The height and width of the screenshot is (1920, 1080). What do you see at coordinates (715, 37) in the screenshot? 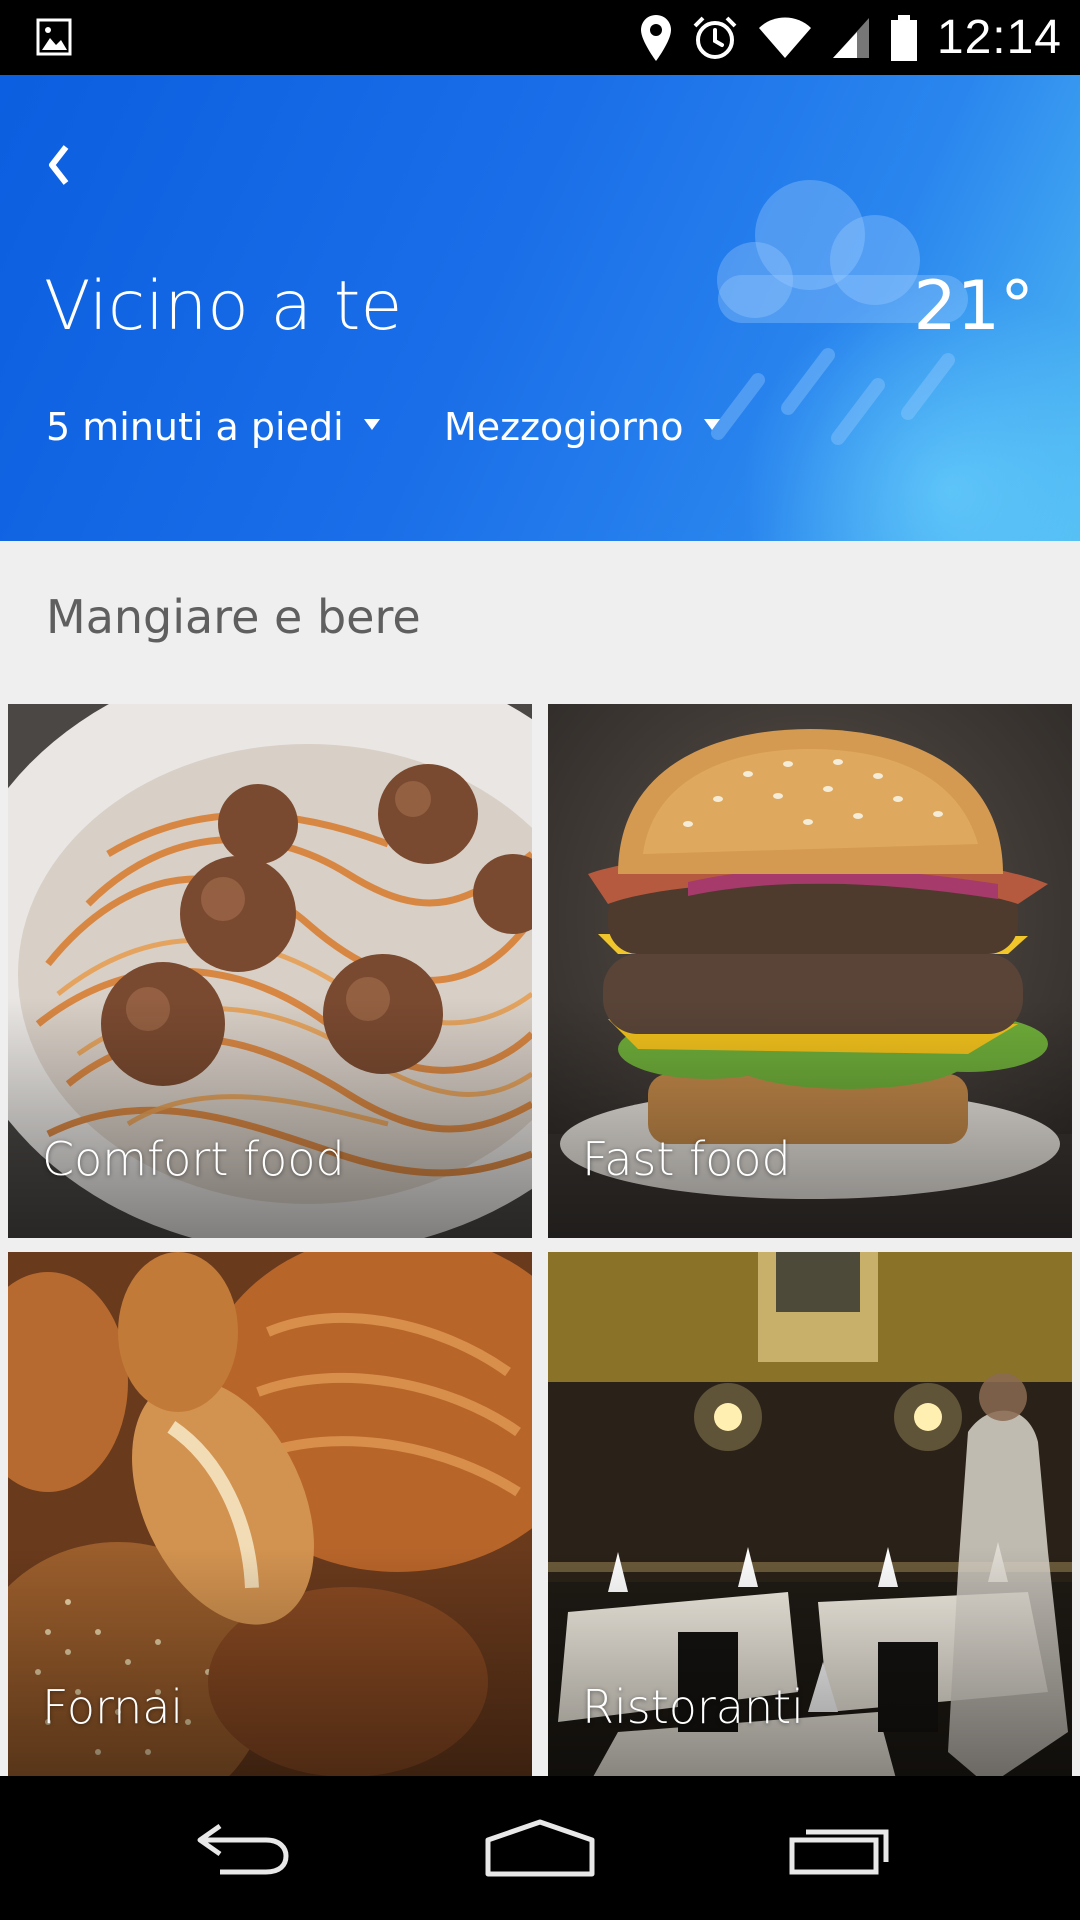
I see `alarm-icon` at bounding box center [715, 37].